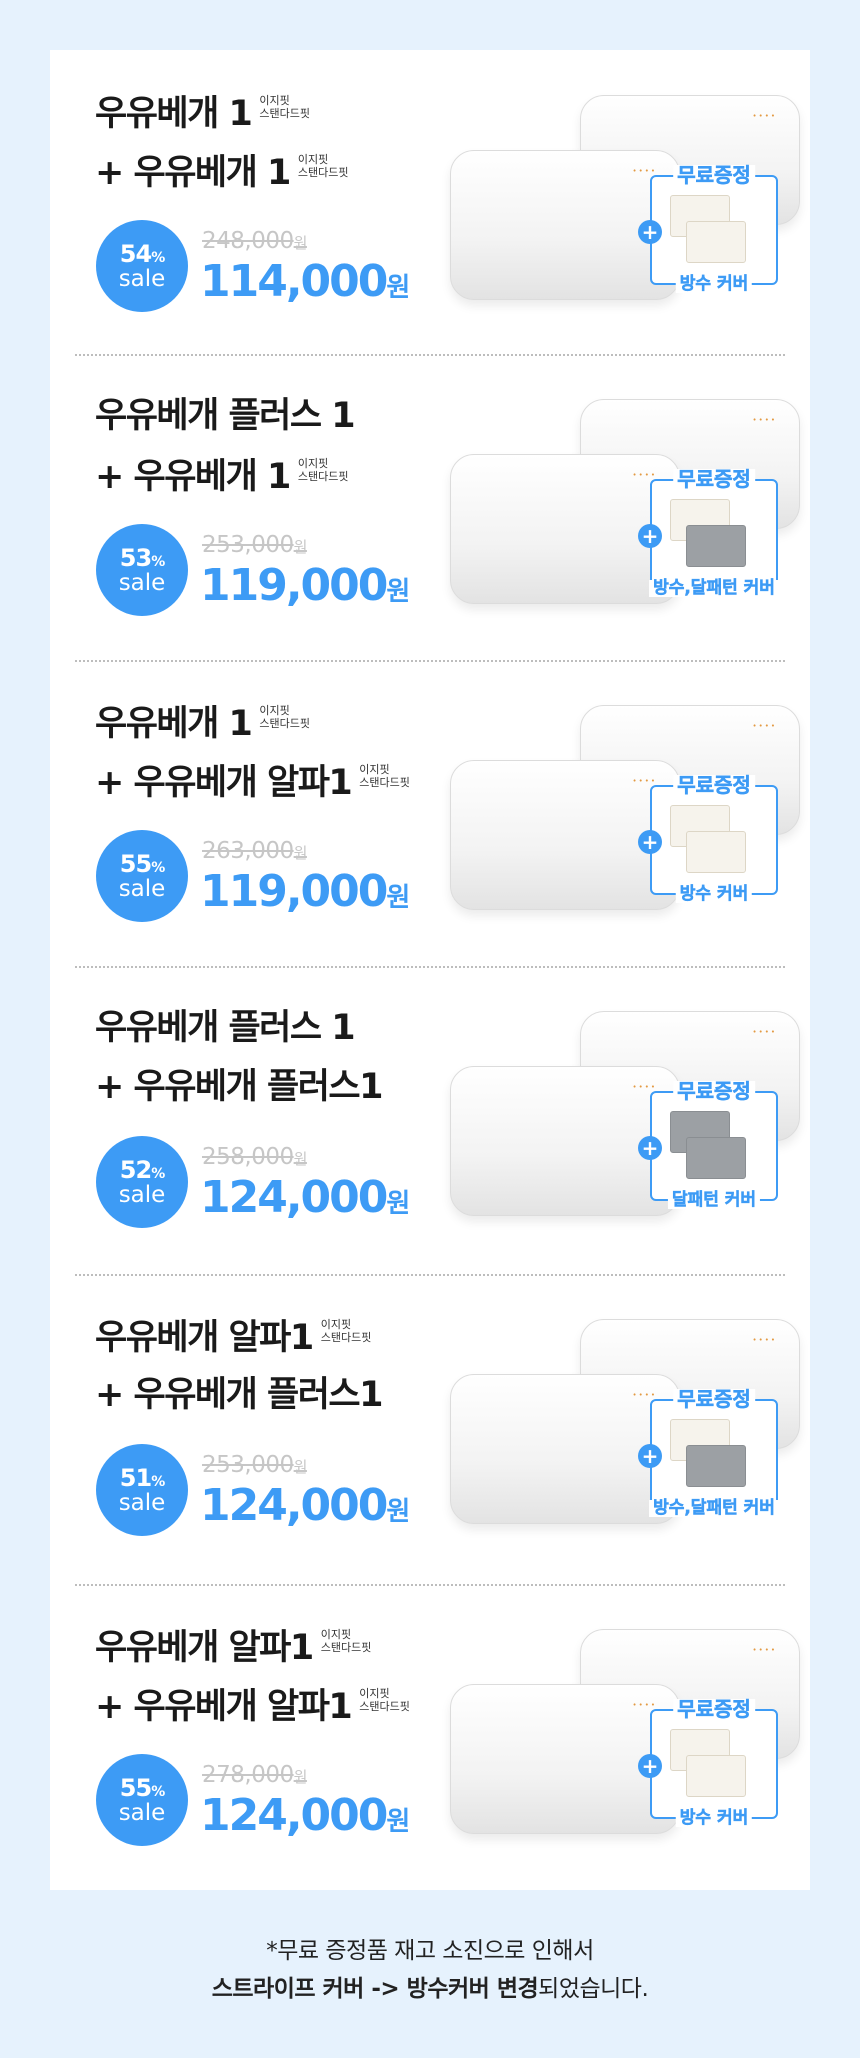 The image size is (860, 2058). What do you see at coordinates (254, 851) in the screenshot?
I see `original-price: 263,000원` at bounding box center [254, 851].